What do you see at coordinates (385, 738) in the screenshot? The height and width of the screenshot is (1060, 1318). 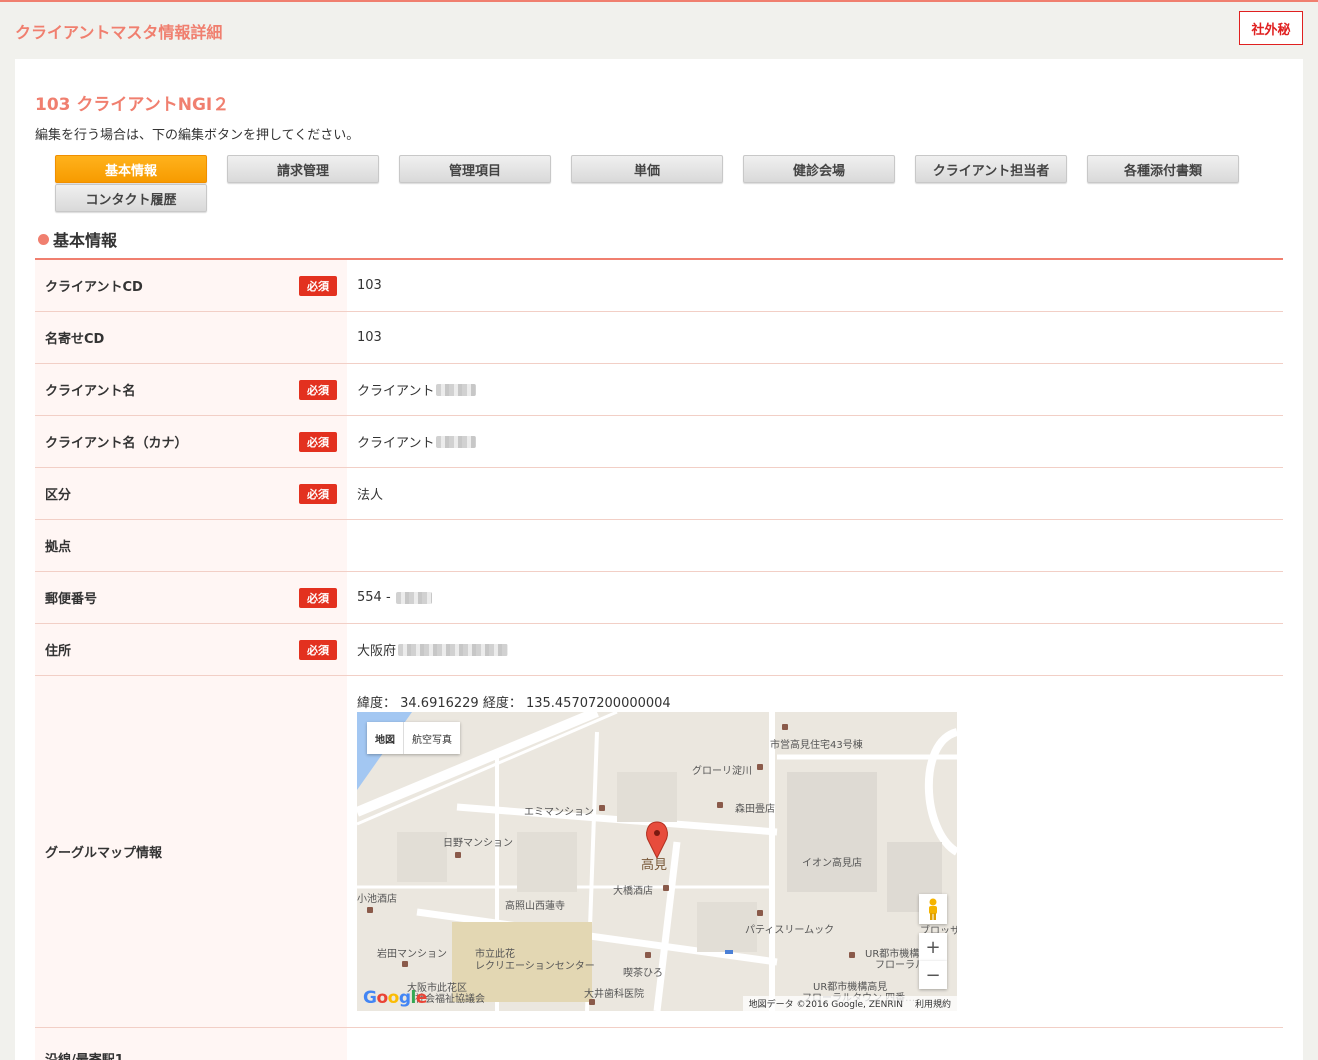 I see `map-type-map-button: 地図` at bounding box center [385, 738].